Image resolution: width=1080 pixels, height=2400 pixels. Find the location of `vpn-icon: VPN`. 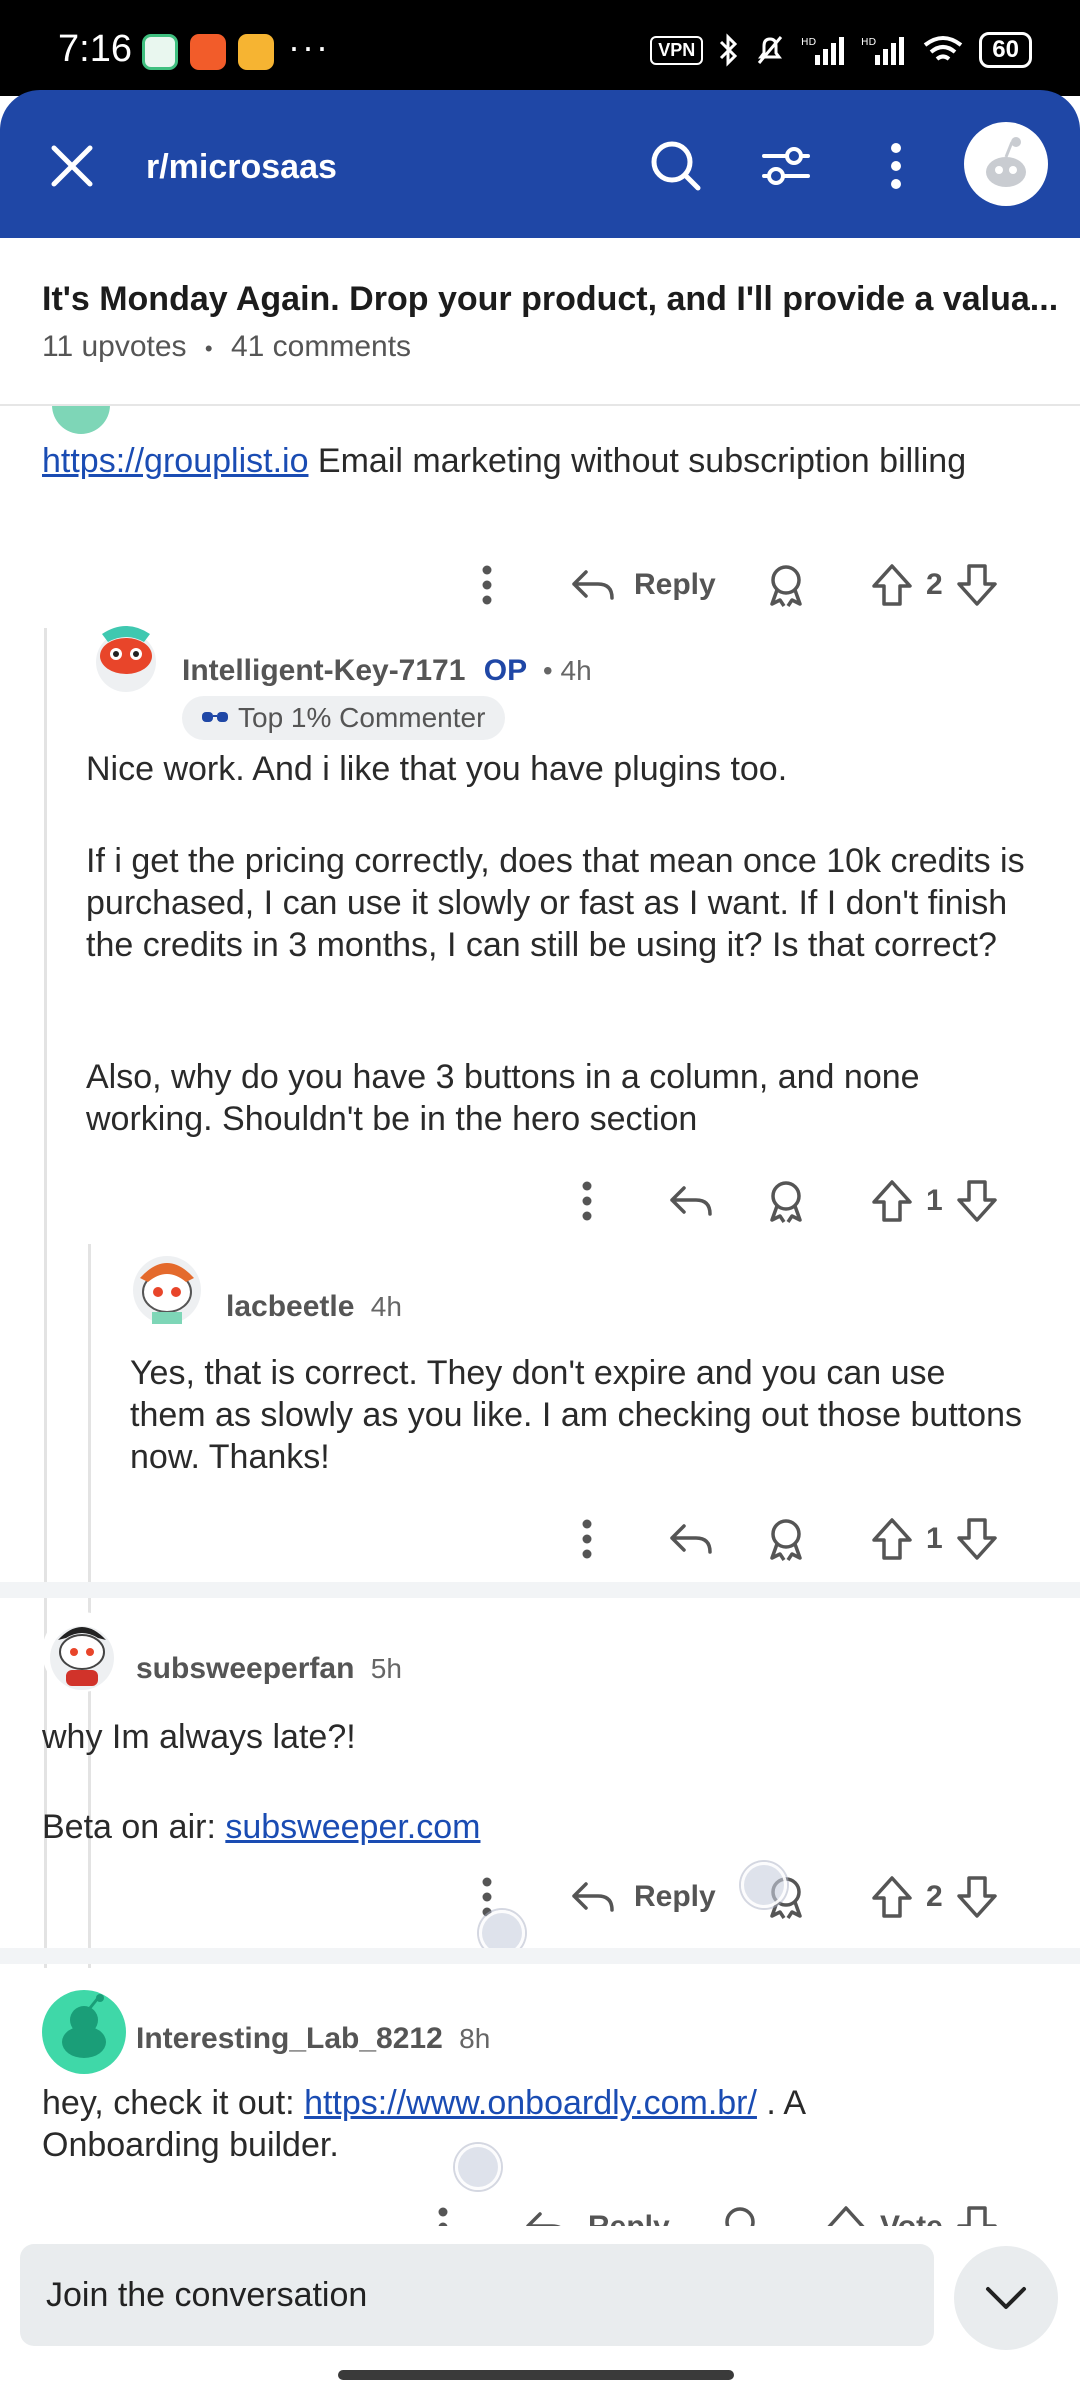

vpn-icon: VPN is located at coordinates (677, 50).